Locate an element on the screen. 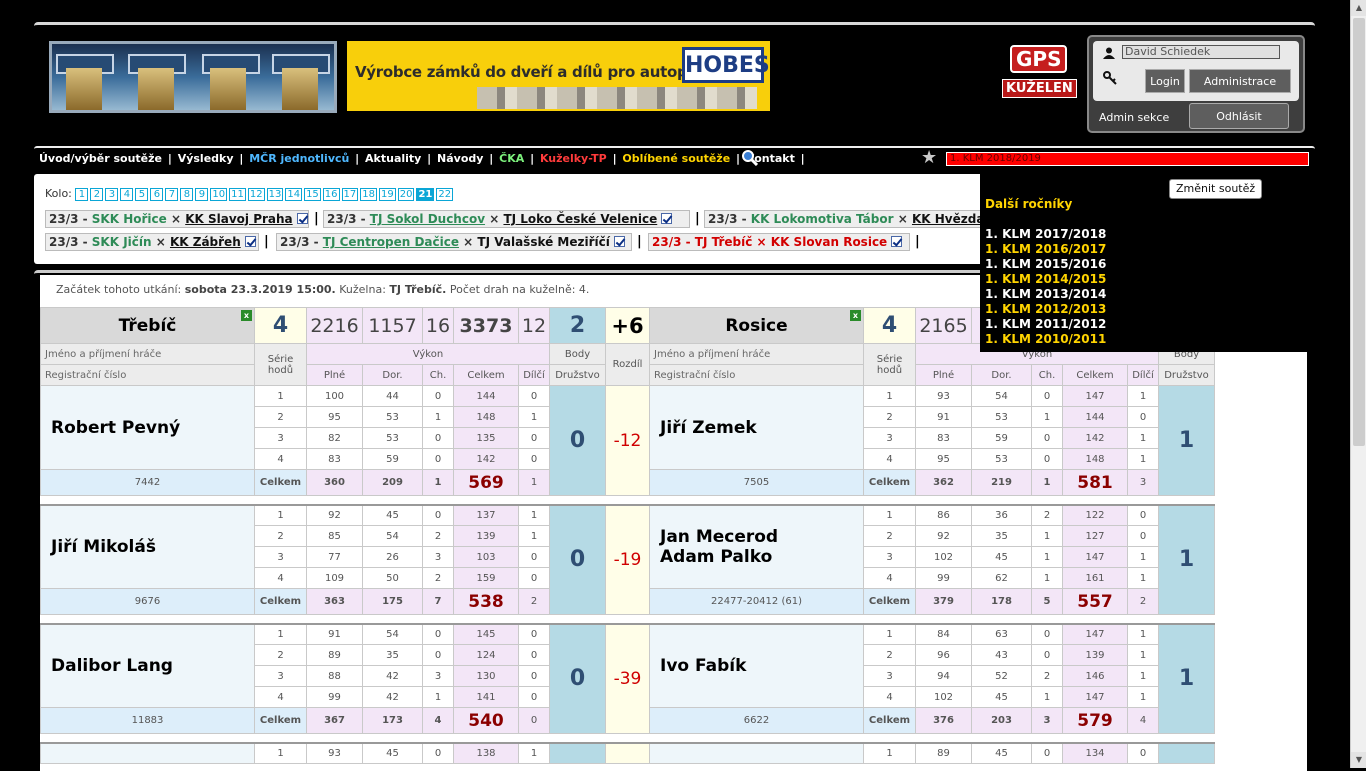 The image size is (1366, 771). home-player-name: Robert Pevný is located at coordinates (115, 428).